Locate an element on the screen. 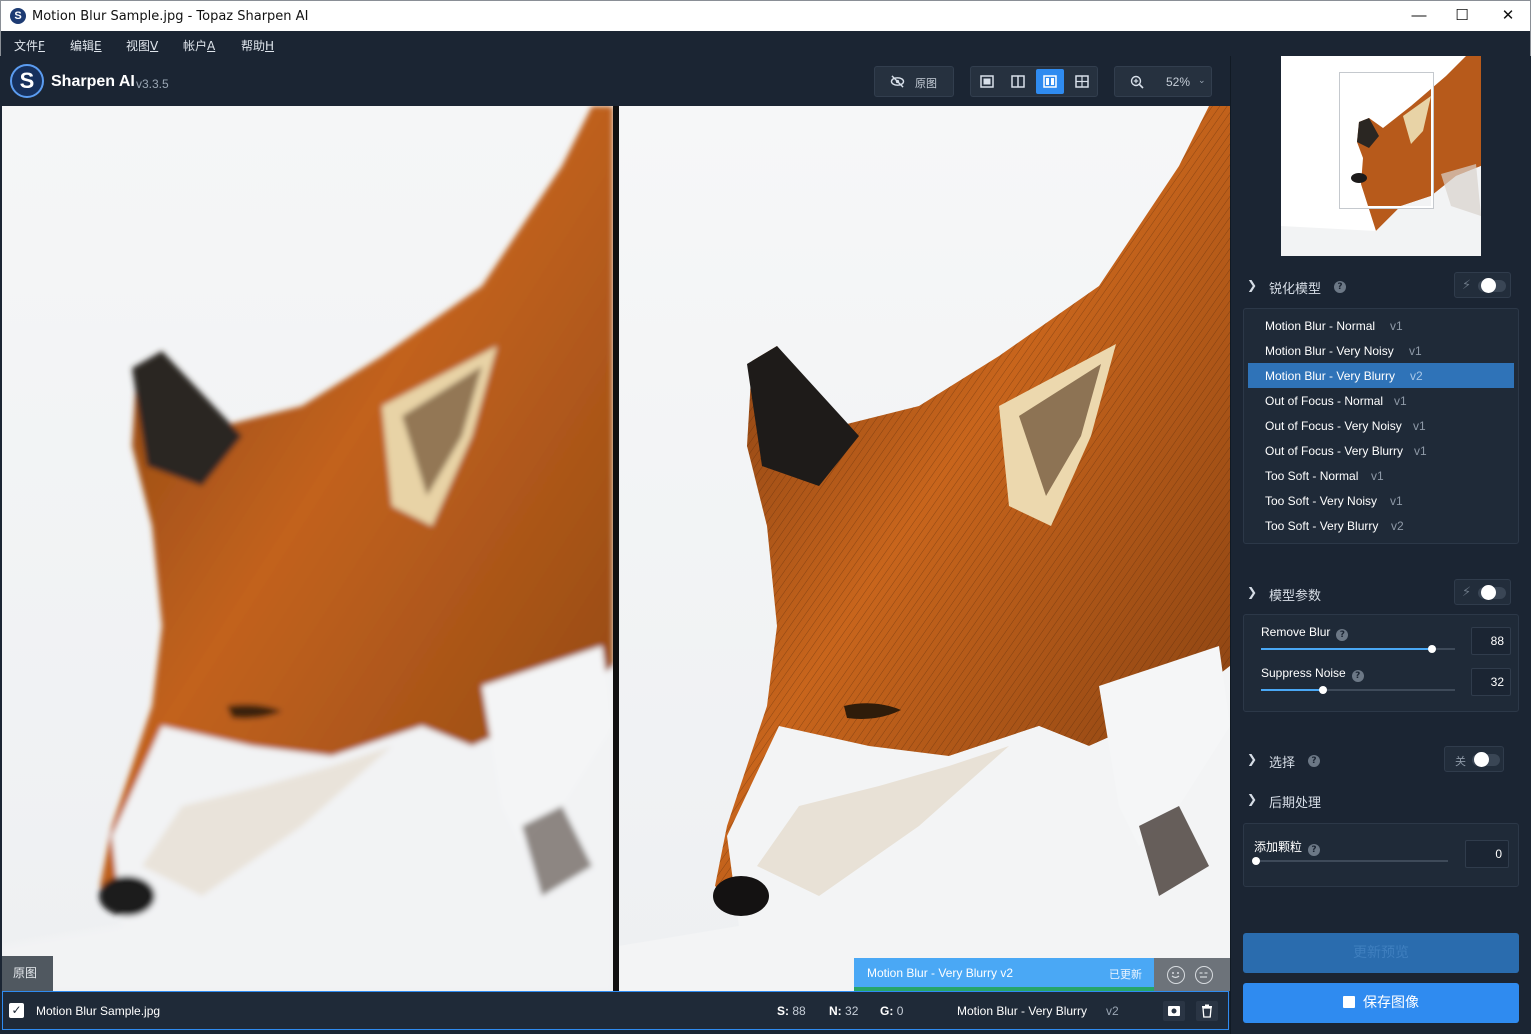  eye-slash-icon is located at coordinates (897, 81).